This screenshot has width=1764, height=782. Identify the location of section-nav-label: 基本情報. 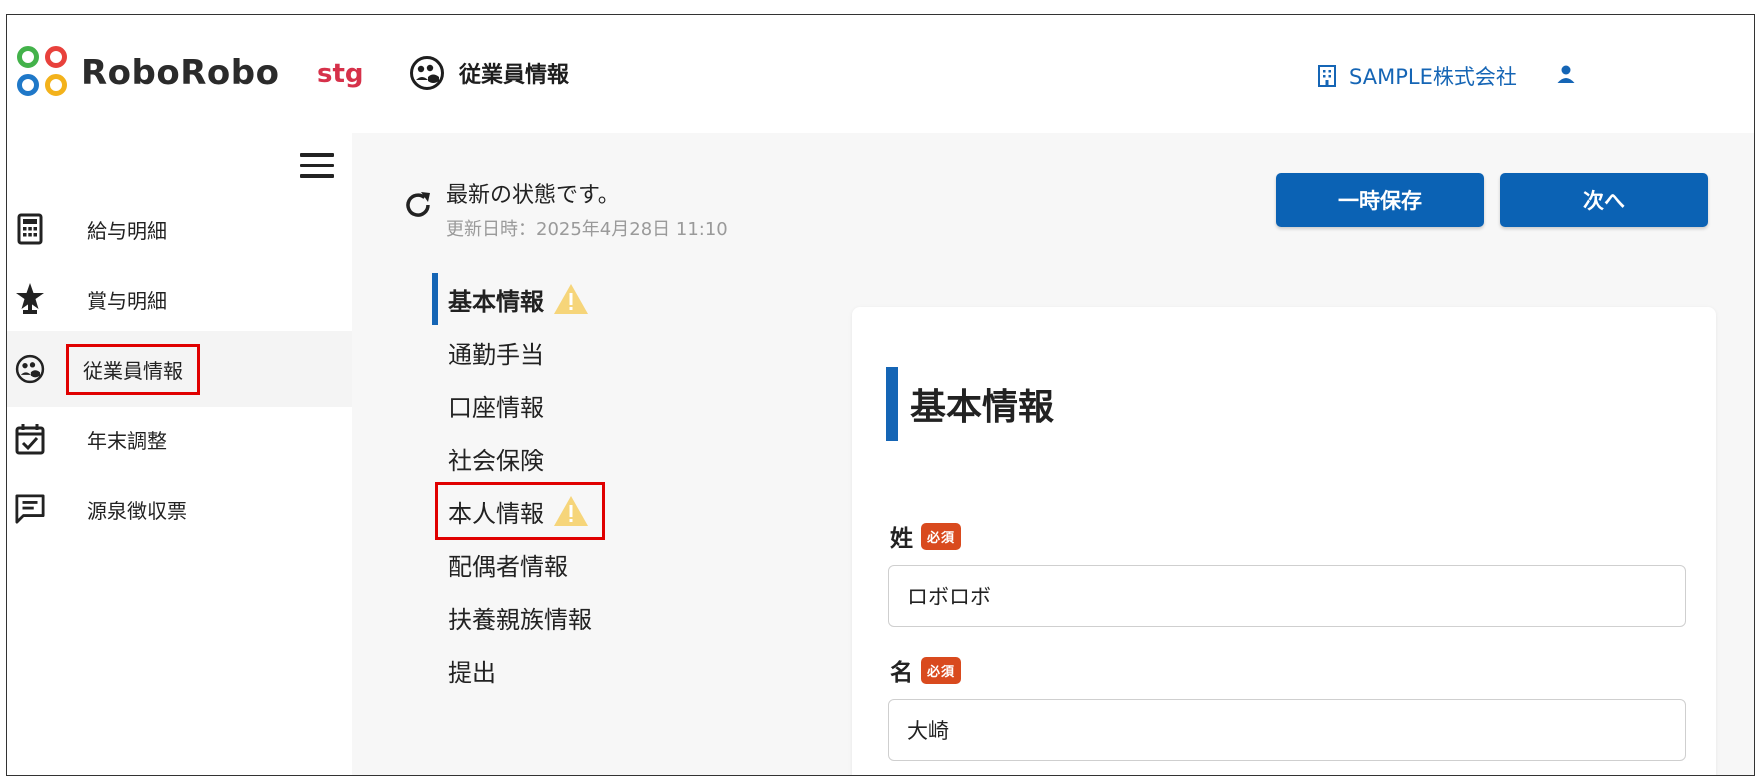
(496, 301).